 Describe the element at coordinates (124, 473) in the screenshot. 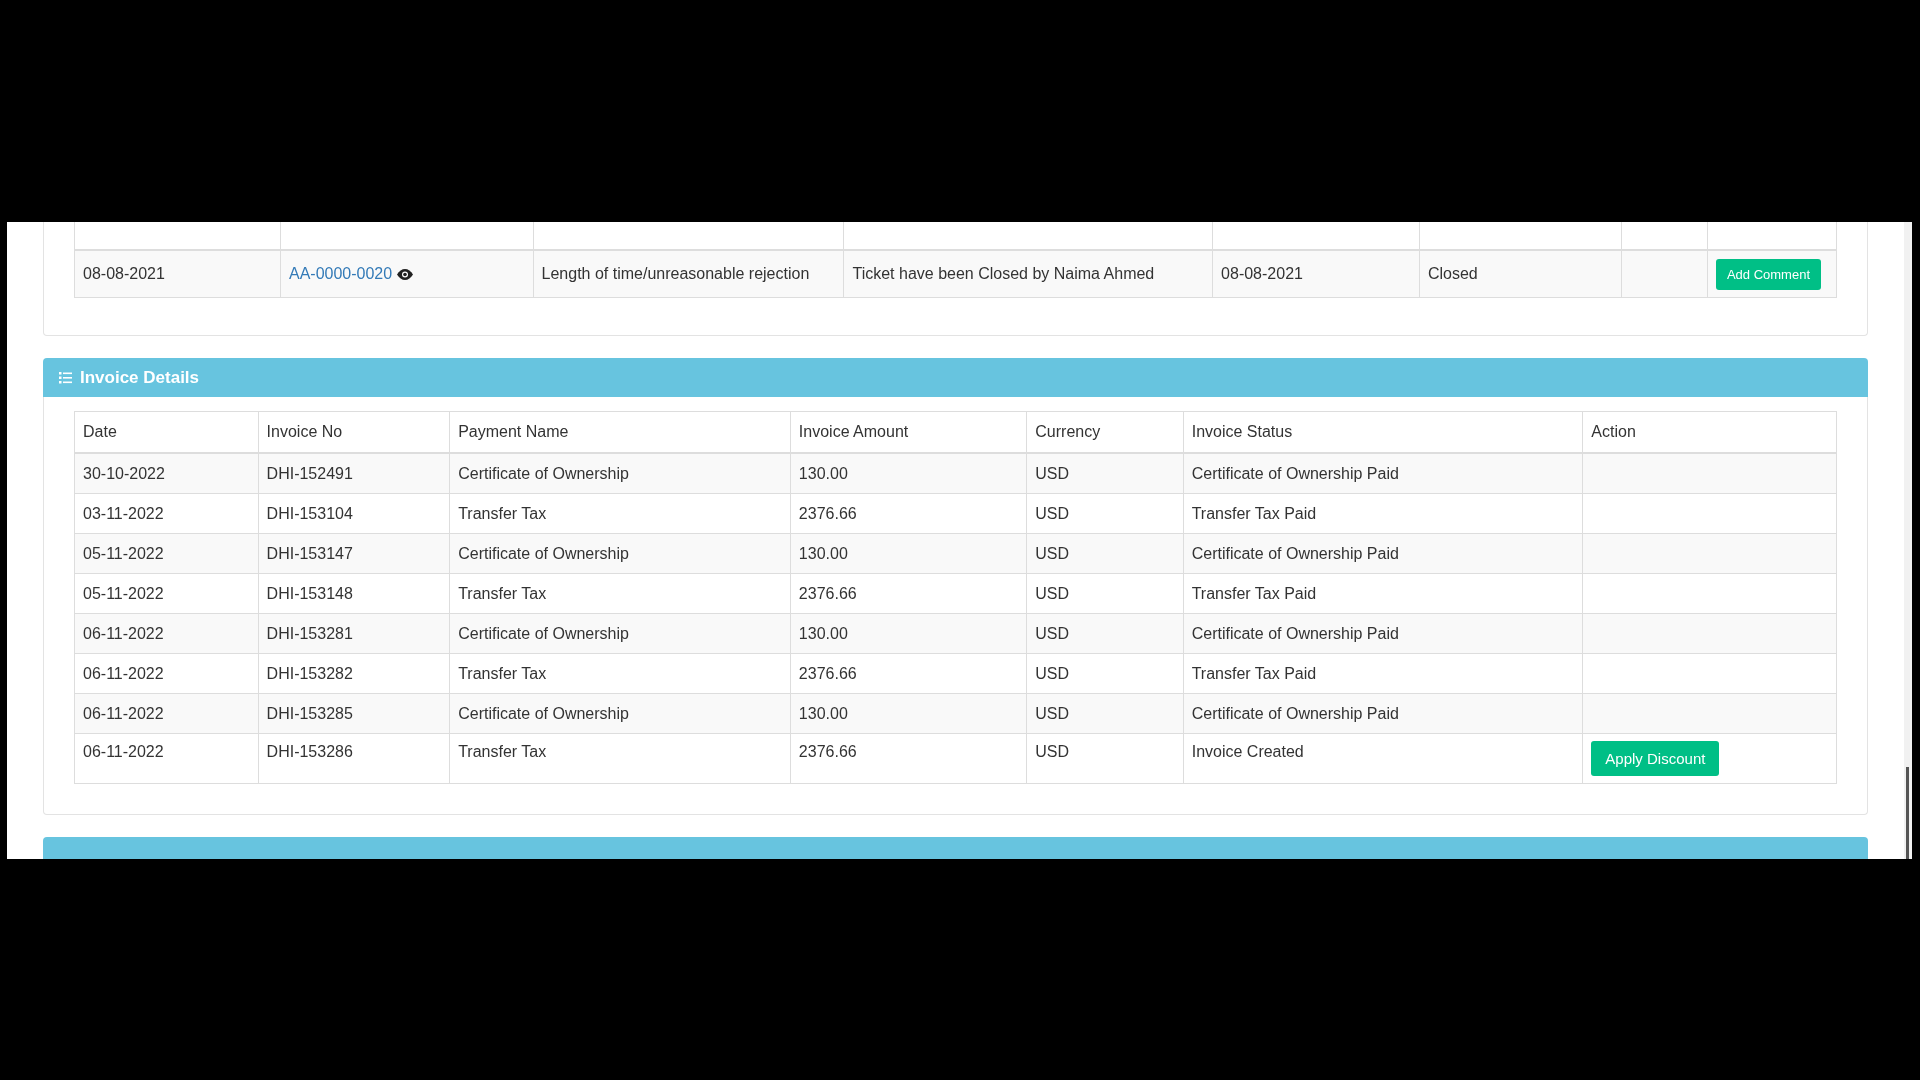

I see `table-cell: 30-10-2022` at that location.